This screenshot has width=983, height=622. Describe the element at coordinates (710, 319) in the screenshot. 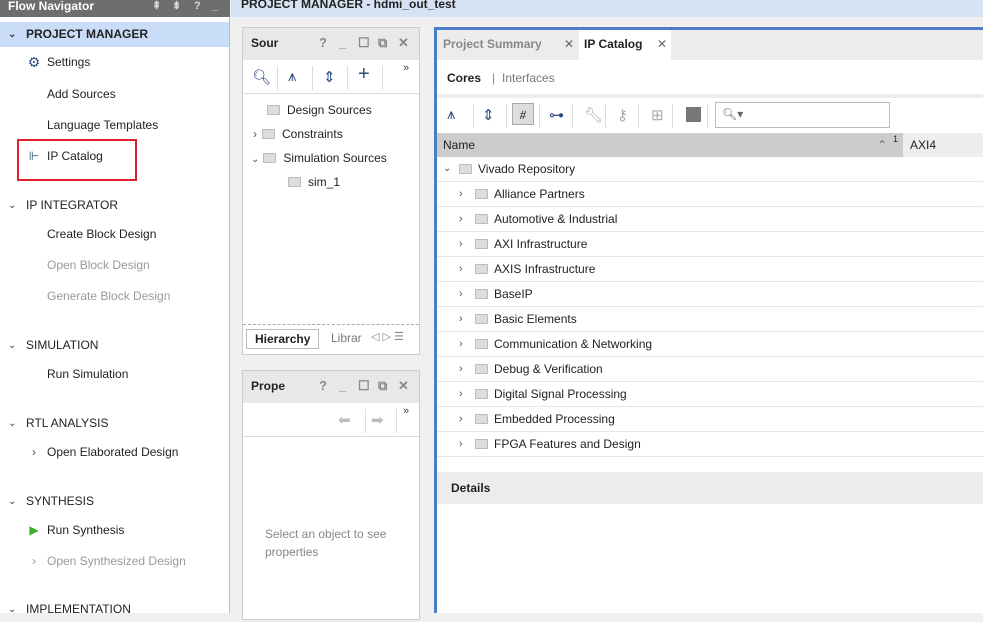

I see `catalog-category-row: › Basic Elements` at that location.